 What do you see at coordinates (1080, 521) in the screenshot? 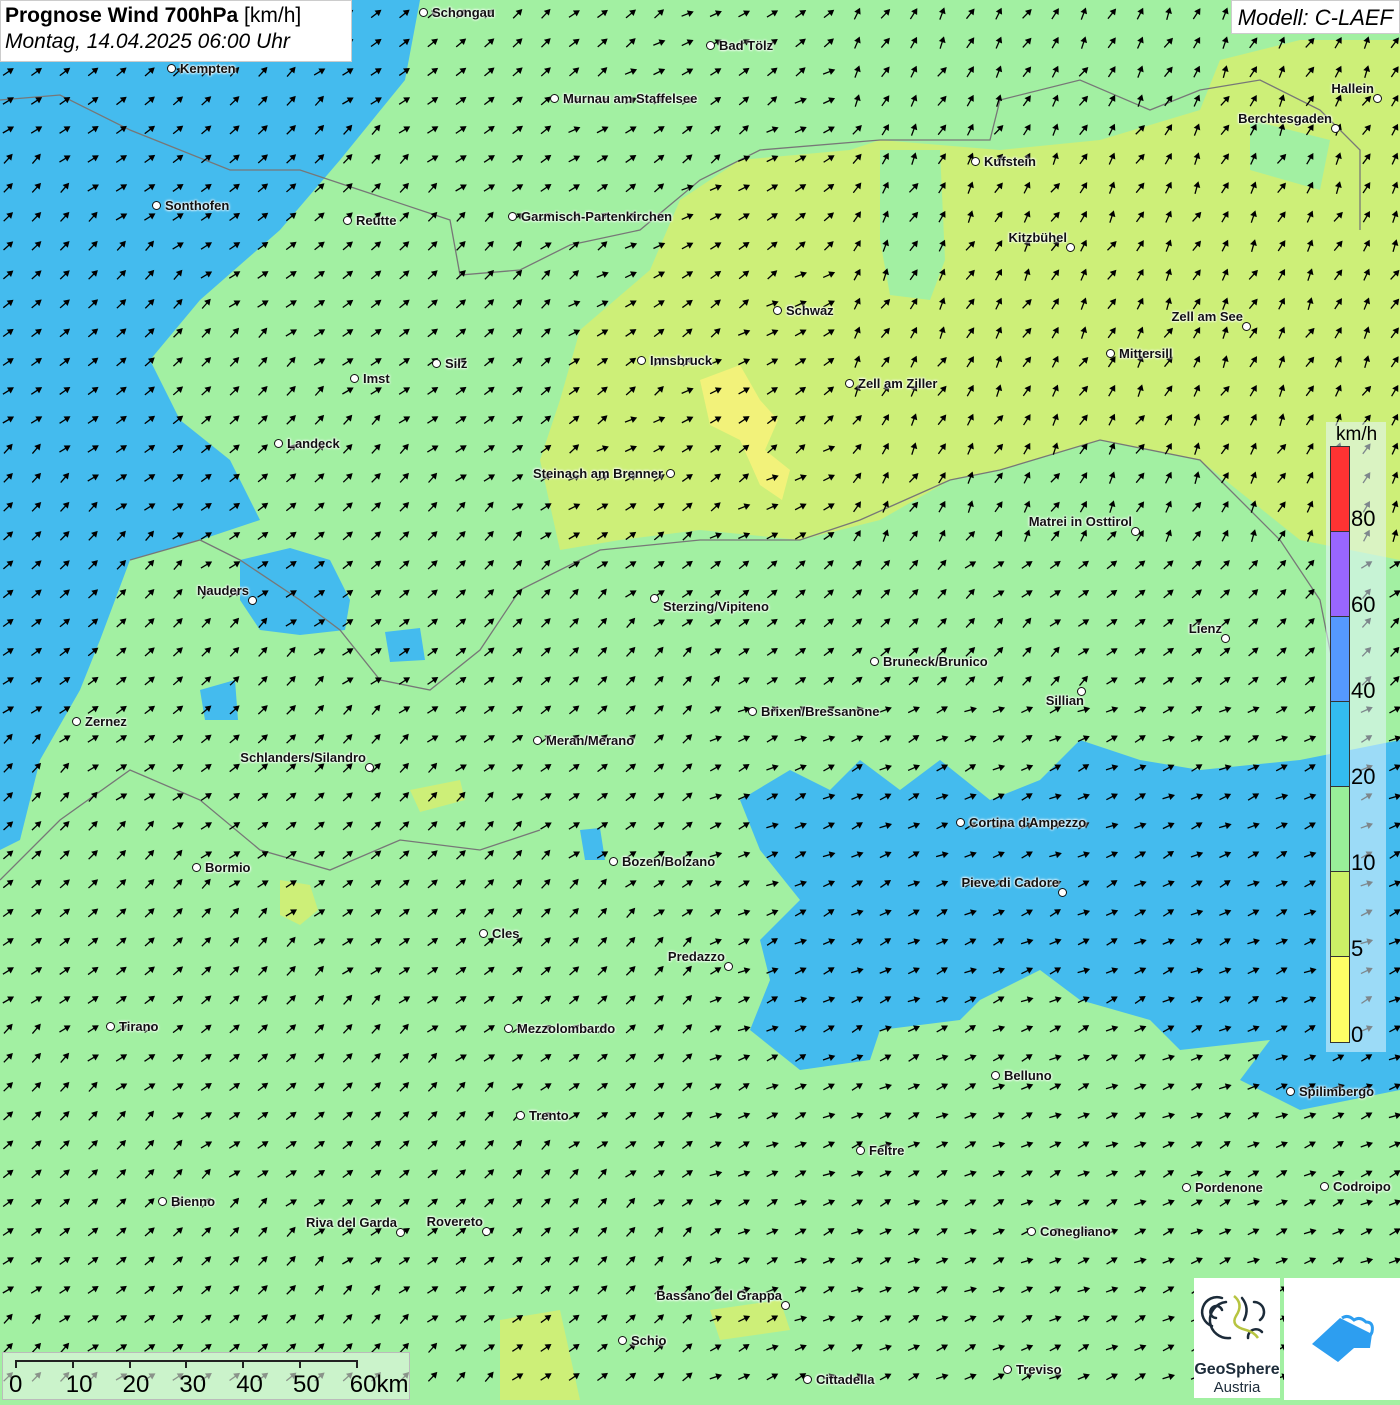
I see `city-label: Matrei in Osttirol` at bounding box center [1080, 521].